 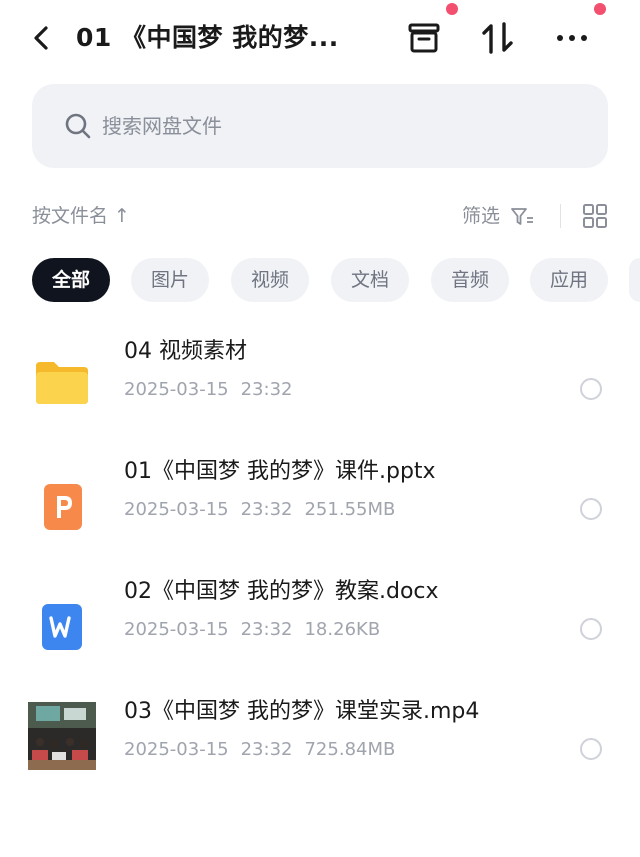 What do you see at coordinates (595, 216) in the screenshot?
I see `grid-view-icon` at bounding box center [595, 216].